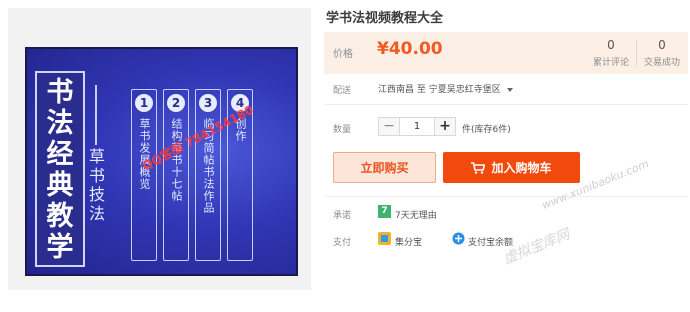  Describe the element at coordinates (662, 45) in the screenshot. I see `deals-count: 0` at that location.